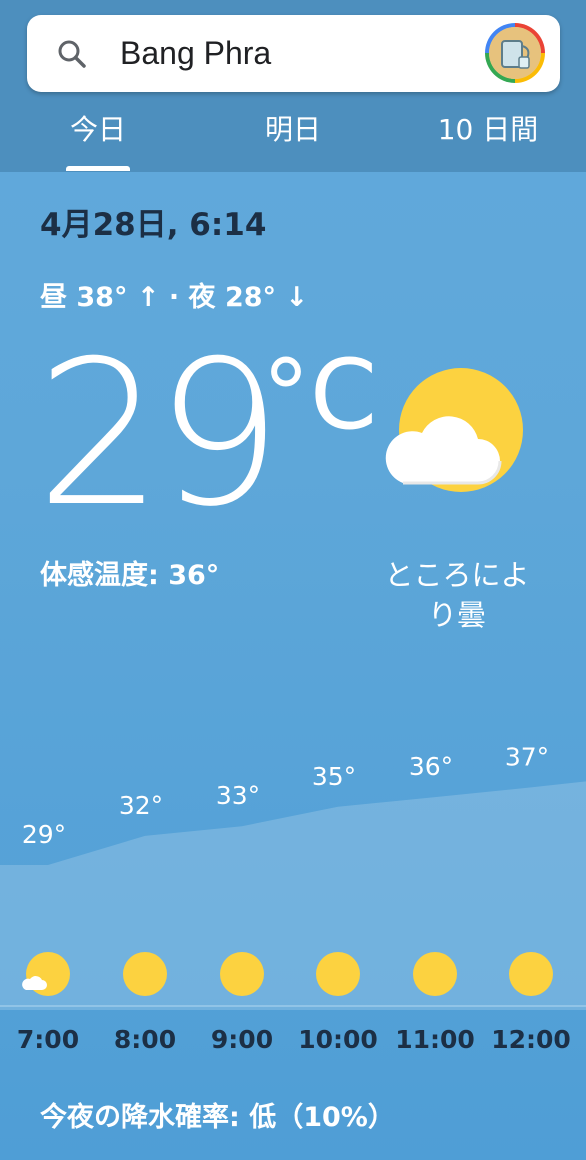  I want to click on hourly-temp-label: 33°, so click(238, 795).